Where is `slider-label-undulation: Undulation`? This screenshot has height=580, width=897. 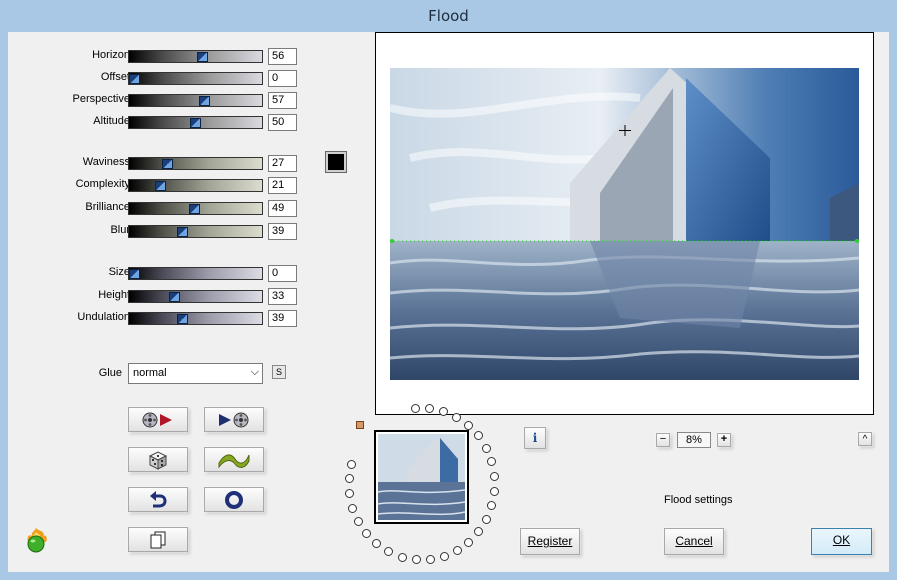 slider-label-undulation: Undulation is located at coordinates (103, 317).